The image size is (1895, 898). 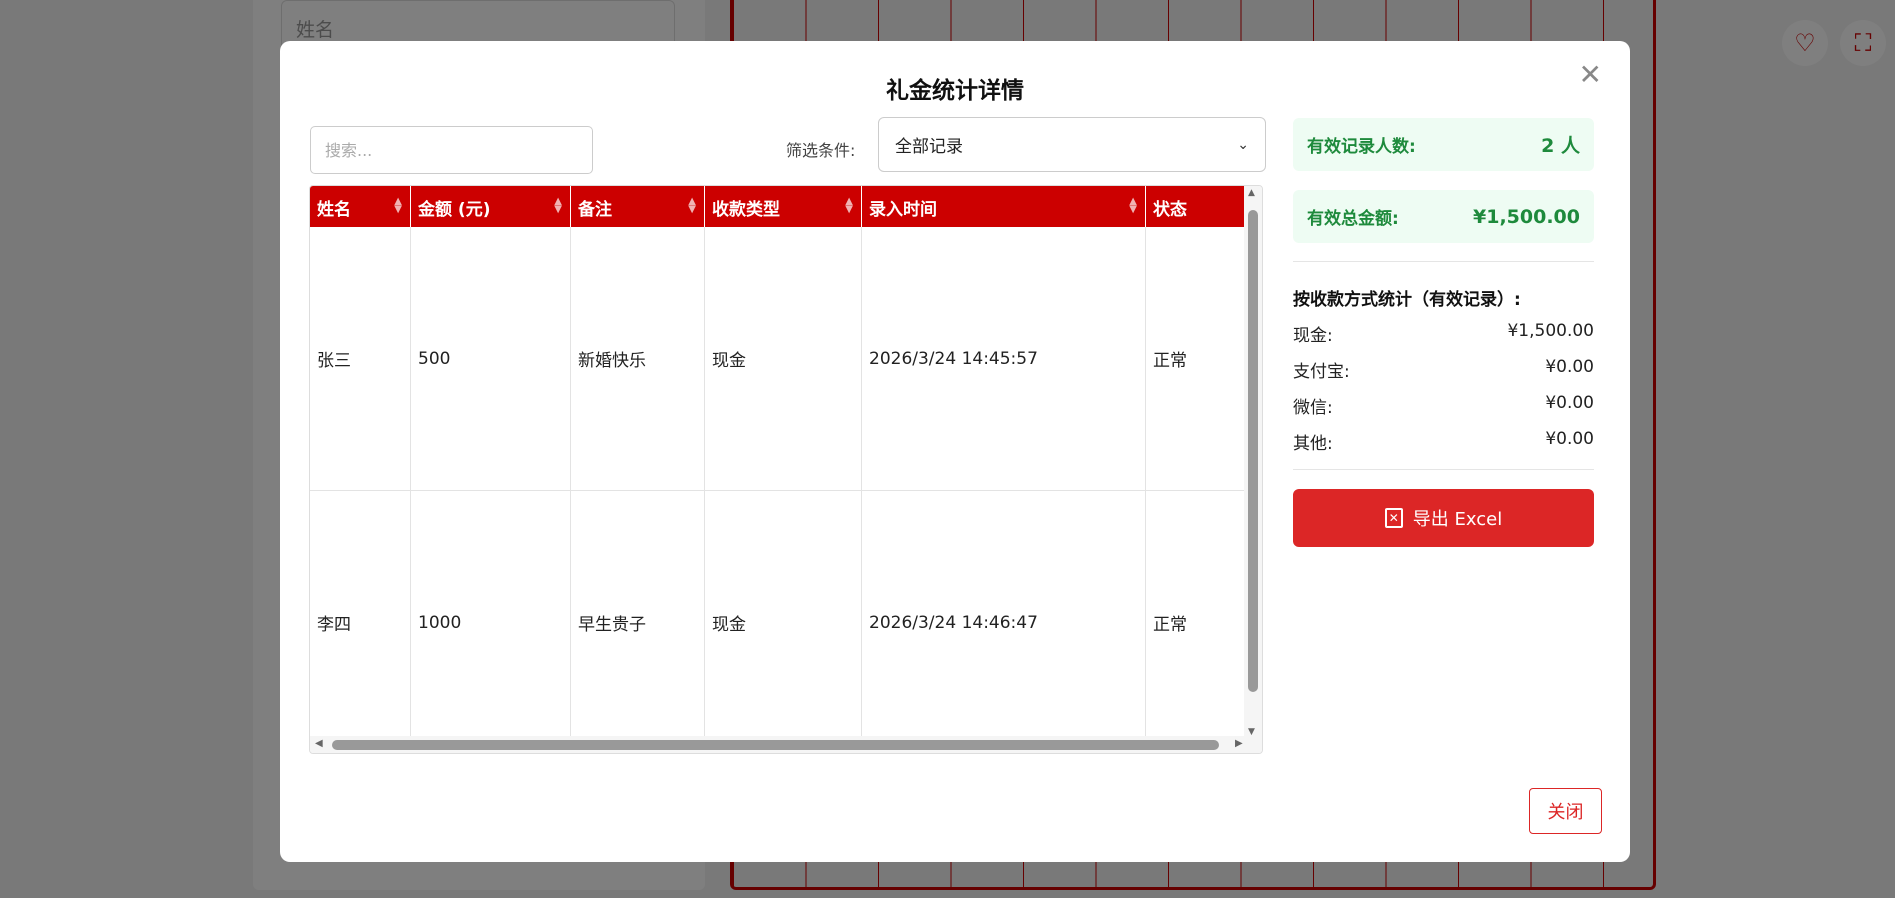 What do you see at coordinates (491, 358) in the screenshot?
I see `cell-amount: 500` at bounding box center [491, 358].